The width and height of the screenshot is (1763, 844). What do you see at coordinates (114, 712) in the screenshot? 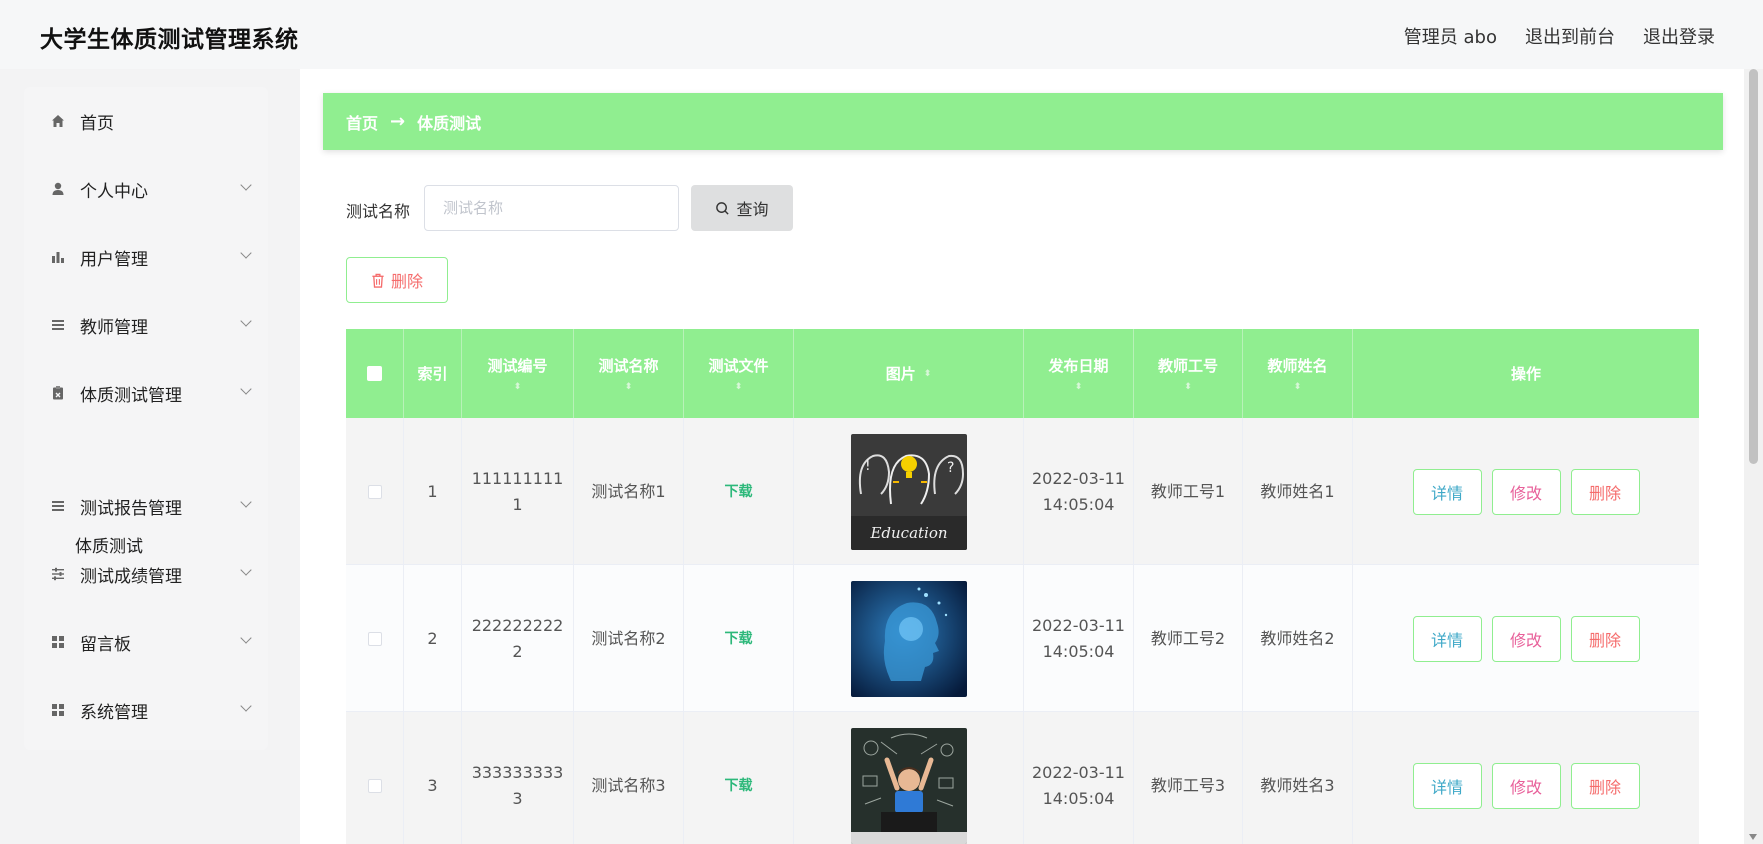
I see `sidebar-item-label: 系统管理` at bounding box center [114, 712].